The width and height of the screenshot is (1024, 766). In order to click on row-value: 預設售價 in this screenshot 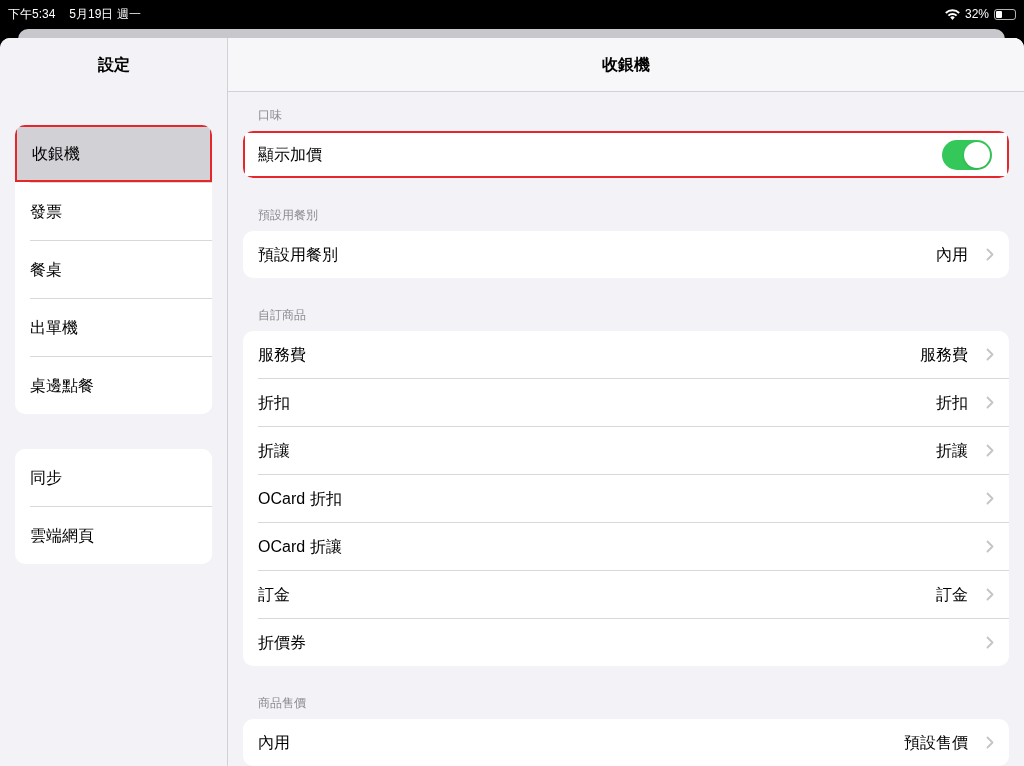, I will do `click(936, 742)`.